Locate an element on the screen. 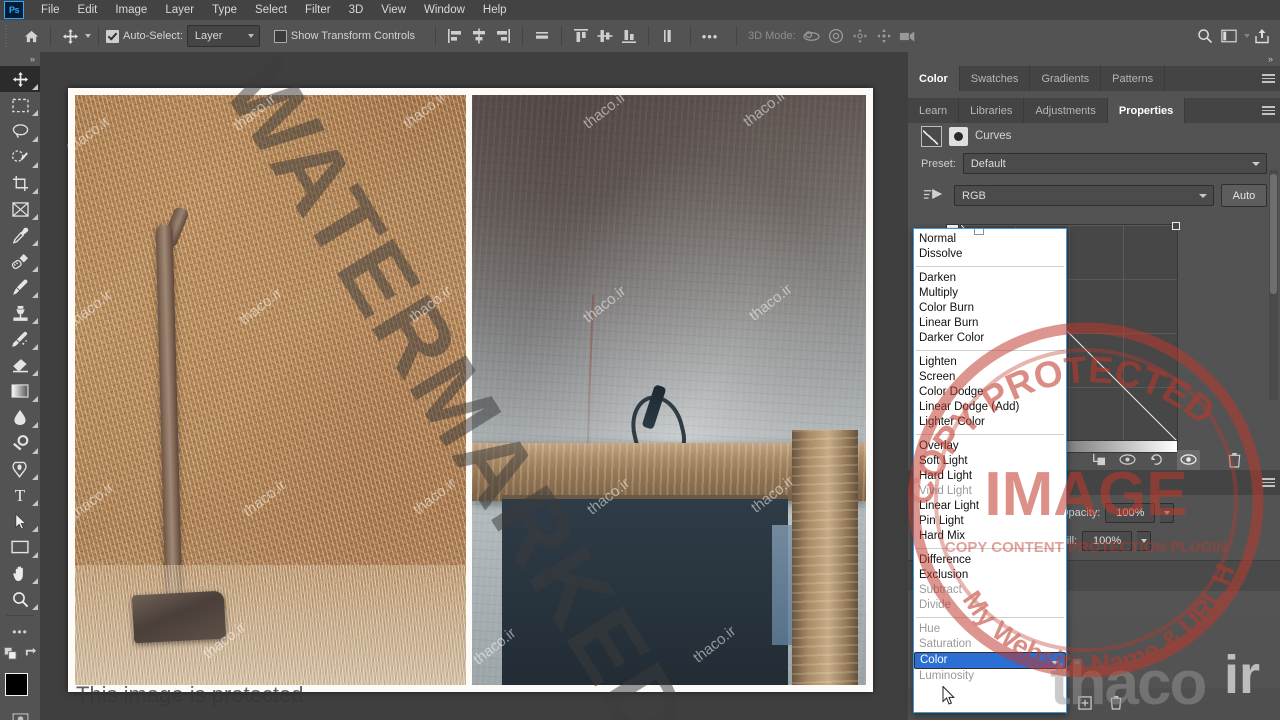  roll-3d-icon is located at coordinates (836, 36).